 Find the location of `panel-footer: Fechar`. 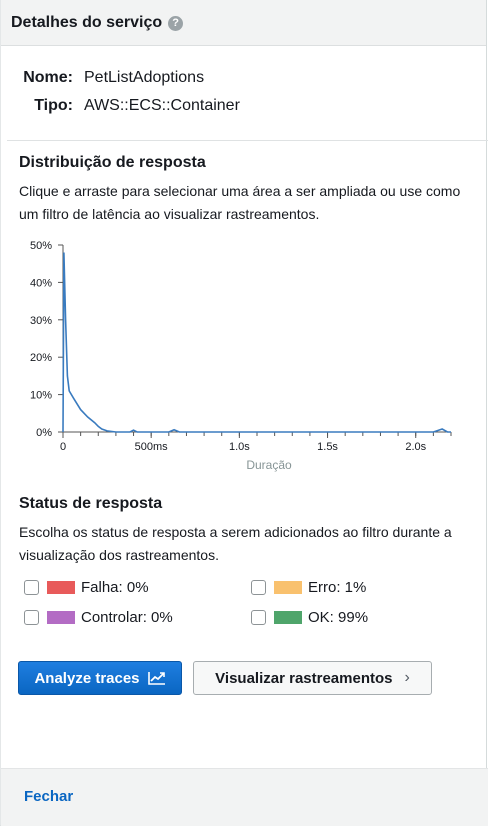

panel-footer: Fechar is located at coordinates (244, 797).